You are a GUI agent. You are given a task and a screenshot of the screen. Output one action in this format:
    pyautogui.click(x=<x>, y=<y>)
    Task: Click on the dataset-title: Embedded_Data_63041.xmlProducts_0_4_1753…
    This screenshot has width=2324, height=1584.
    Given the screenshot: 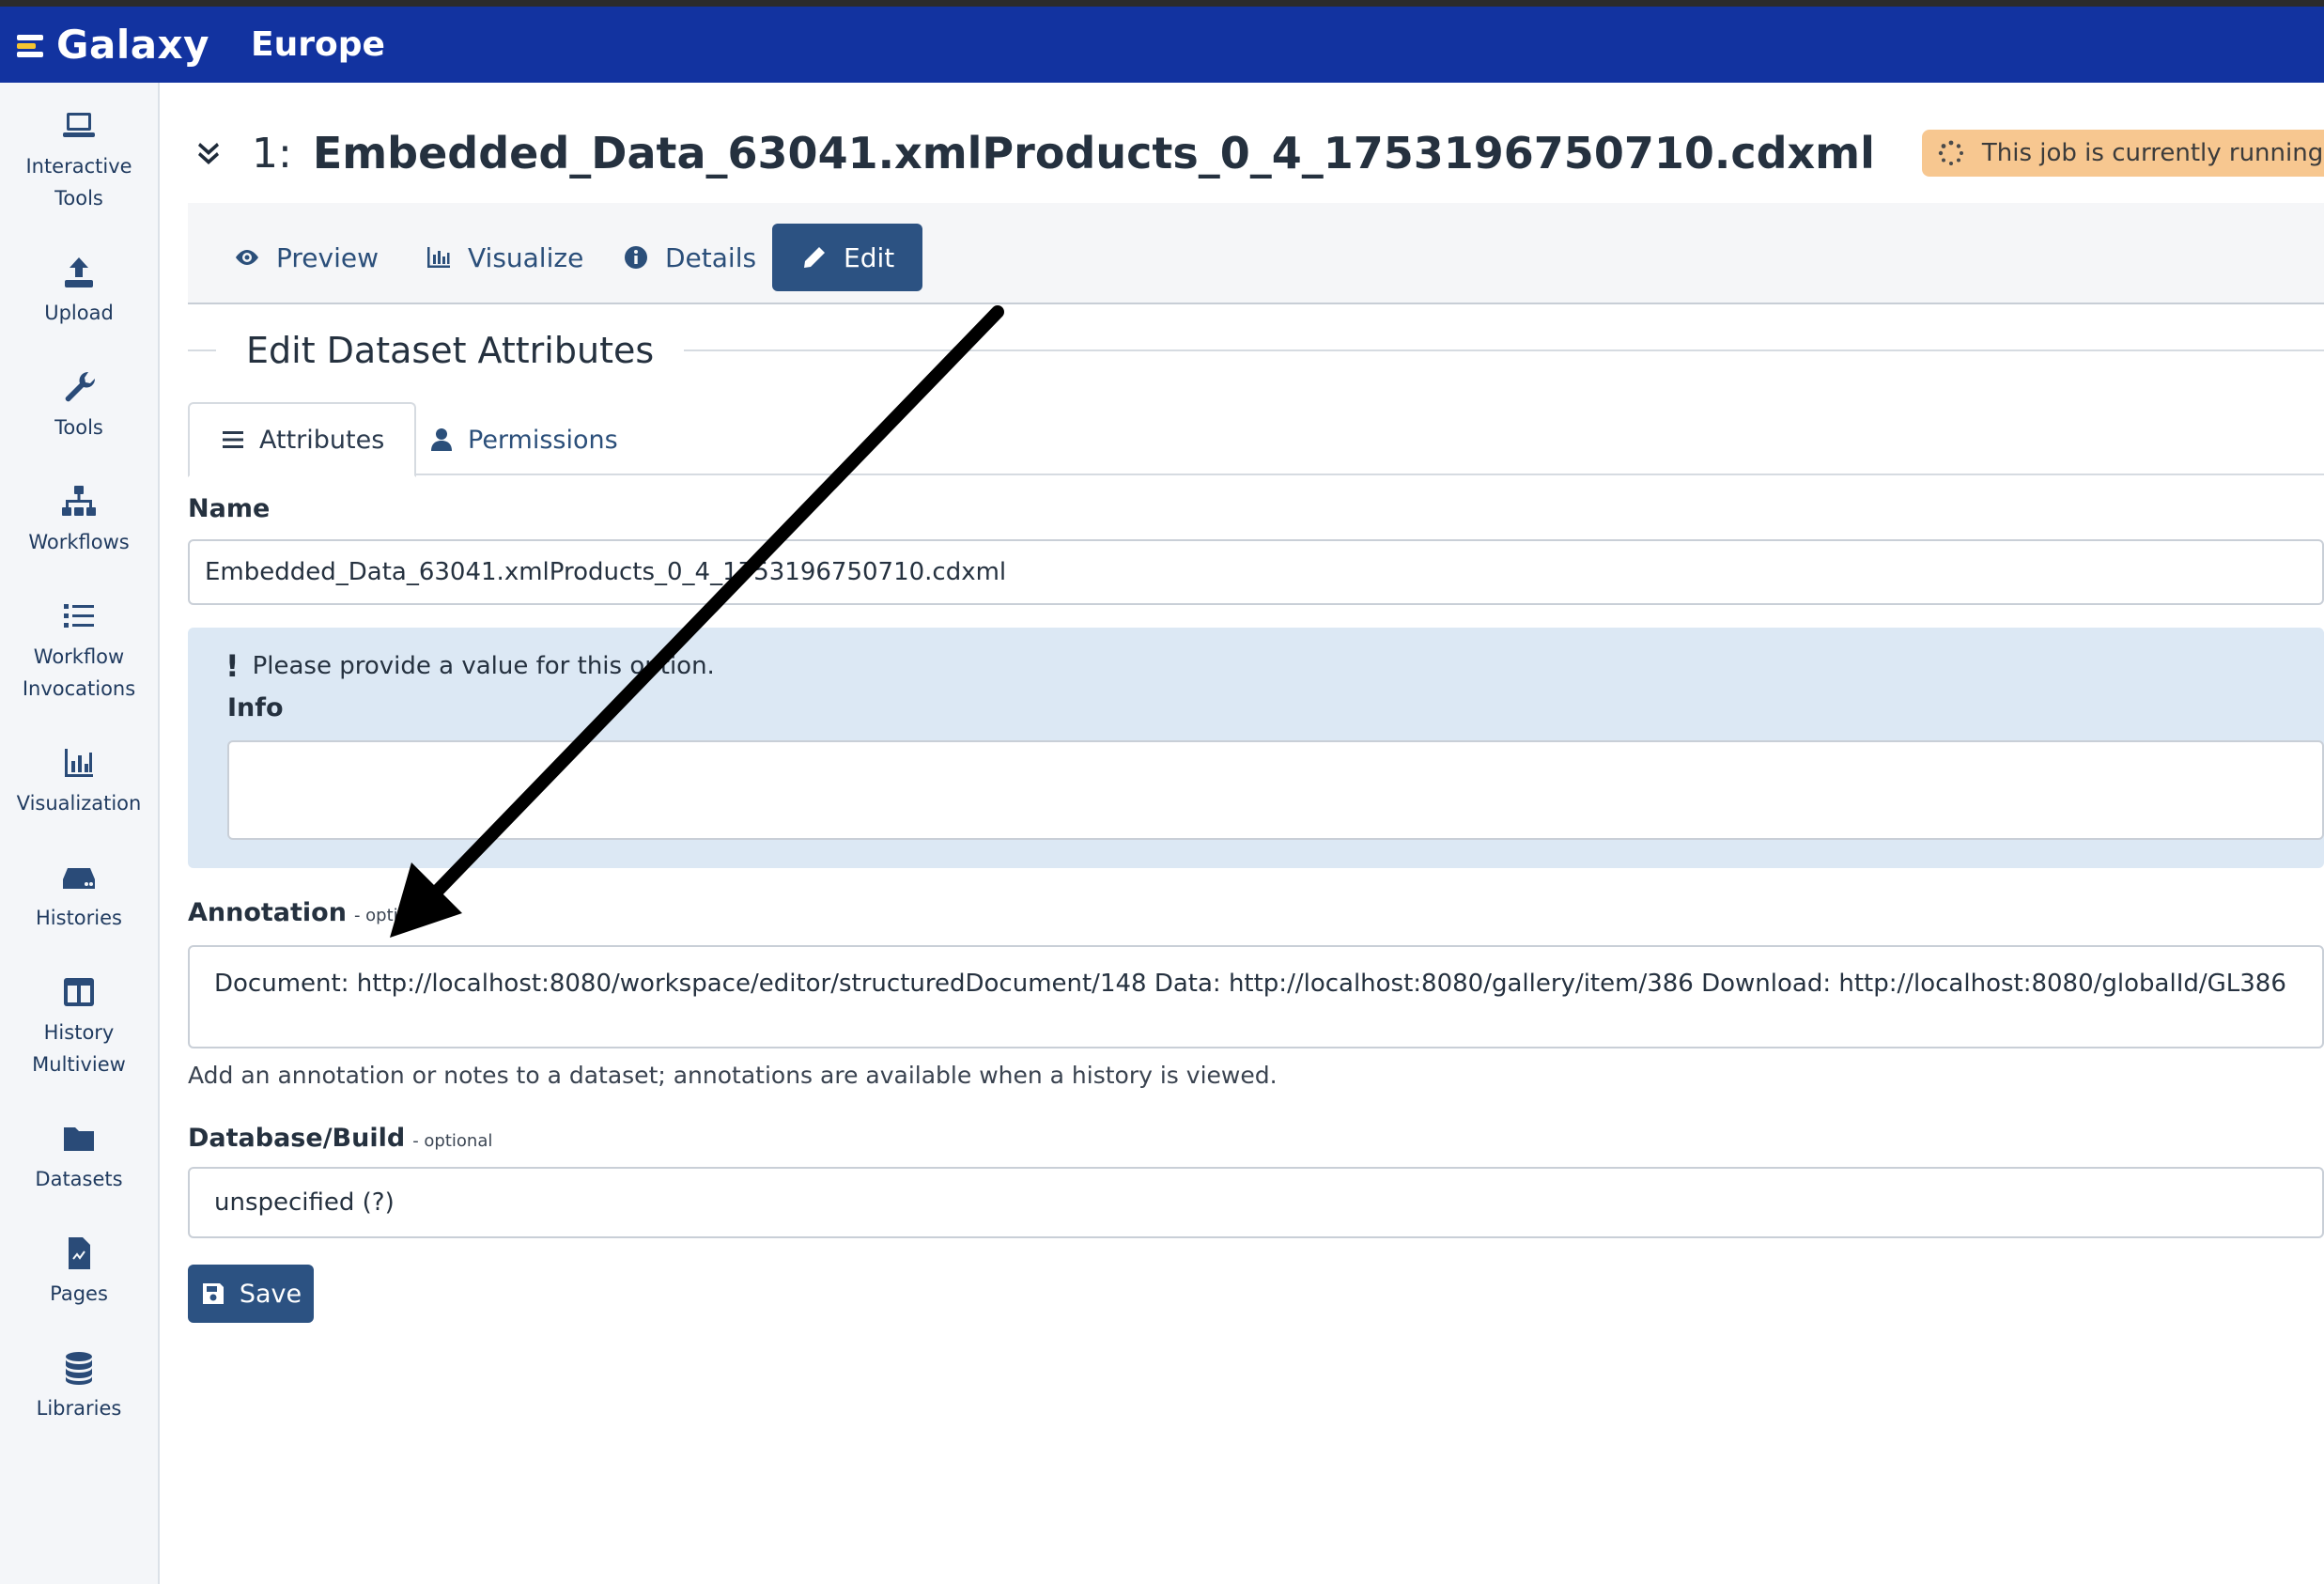 What is the action you would take?
    pyautogui.click(x=1093, y=153)
    